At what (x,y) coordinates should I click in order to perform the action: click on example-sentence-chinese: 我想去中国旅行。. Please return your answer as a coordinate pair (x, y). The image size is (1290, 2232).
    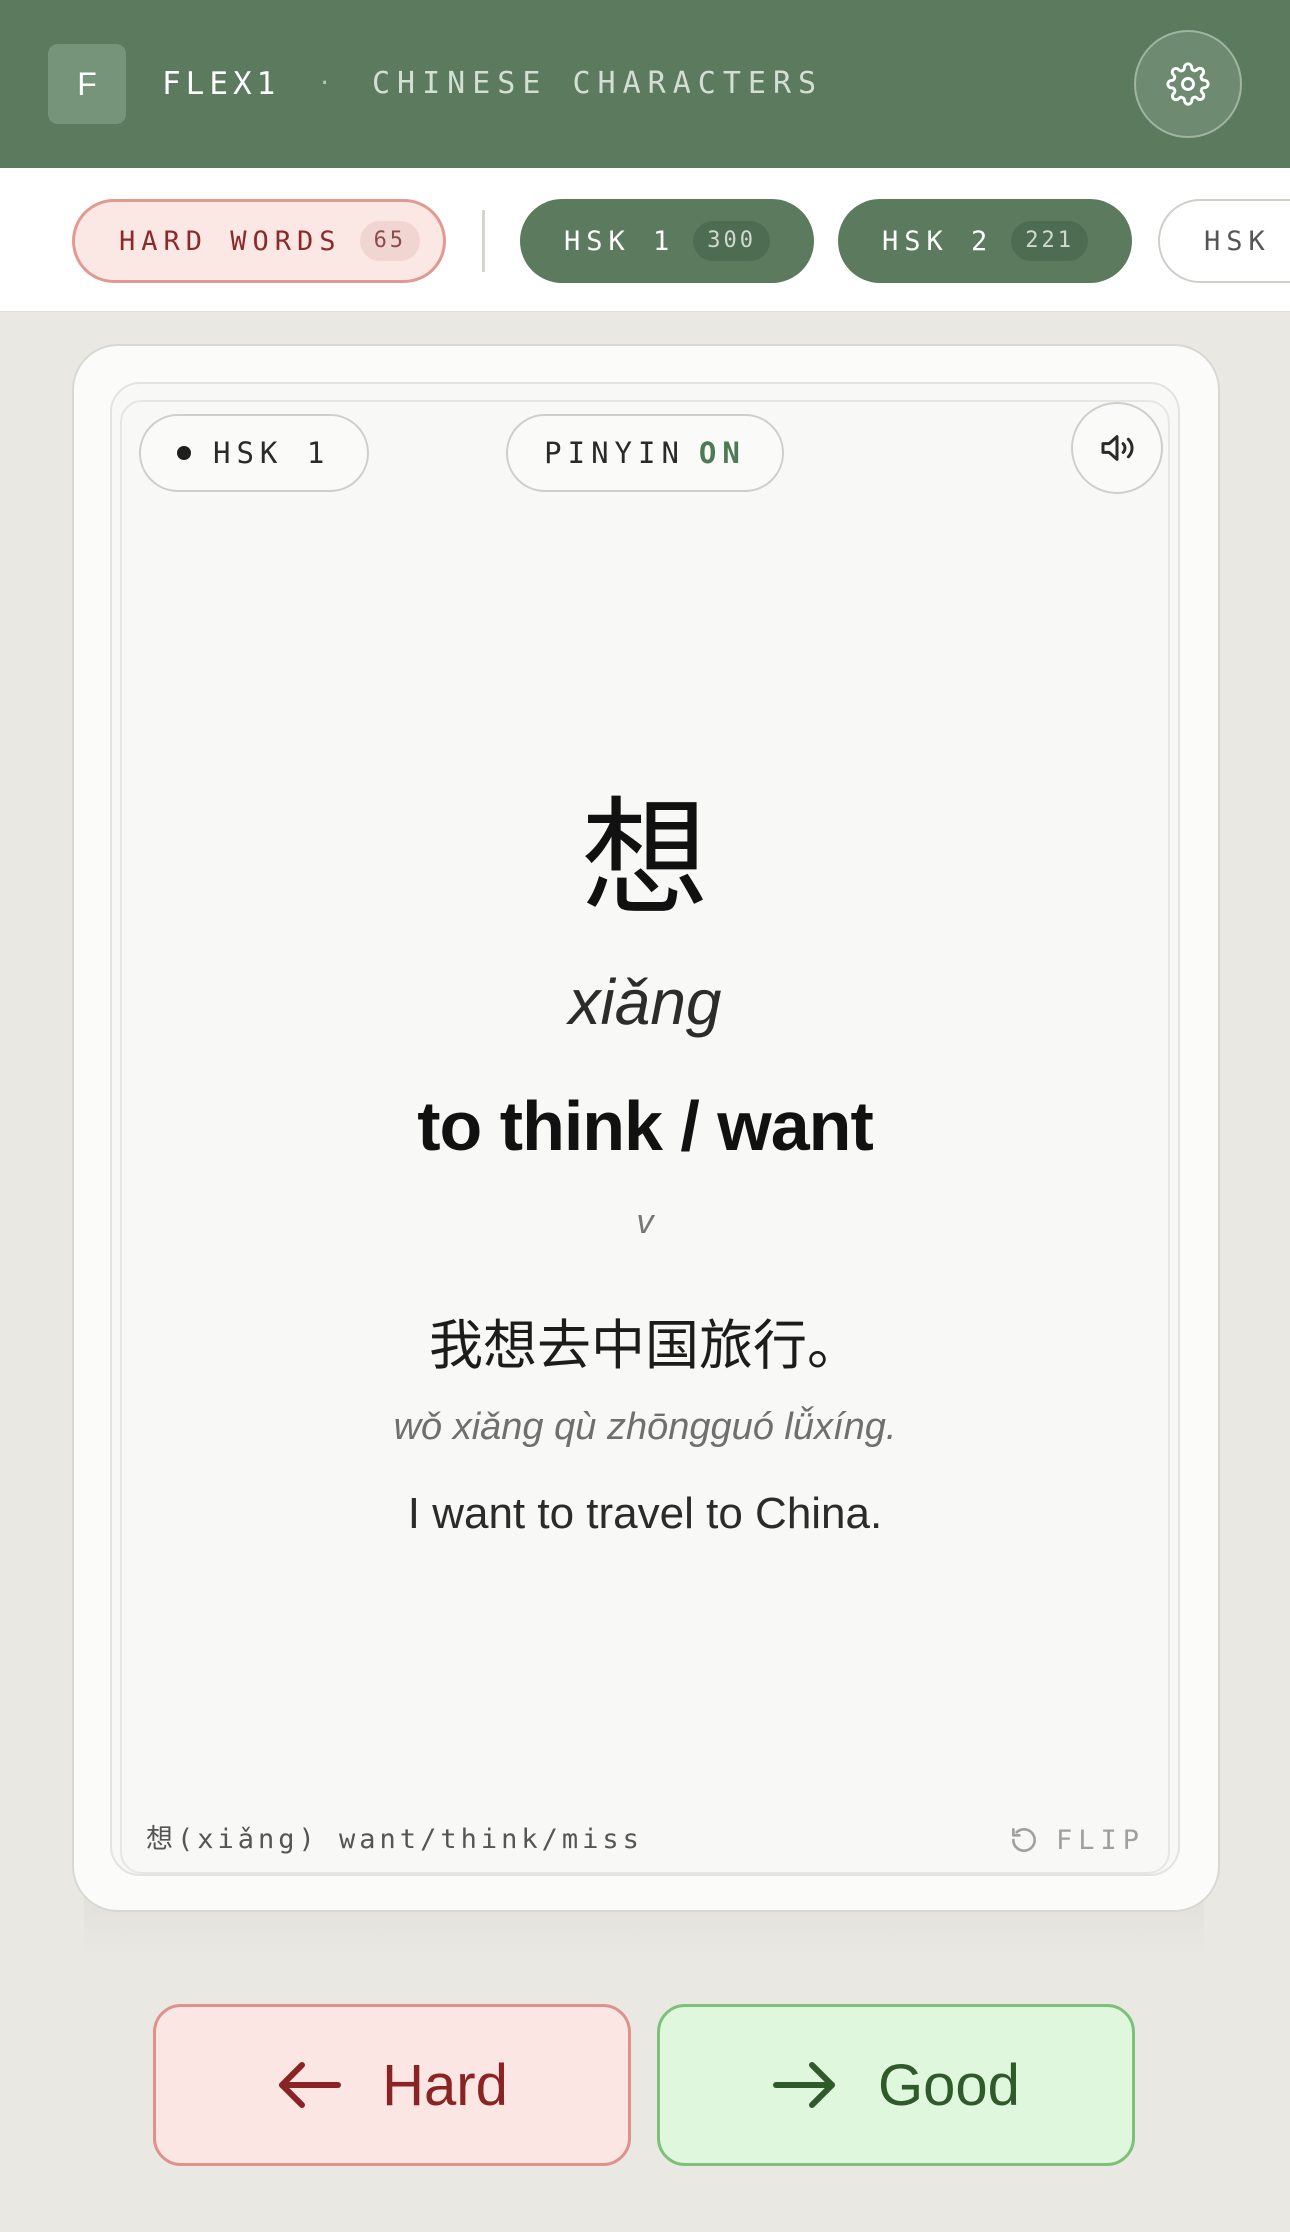
    Looking at the image, I should click on (645, 1345).